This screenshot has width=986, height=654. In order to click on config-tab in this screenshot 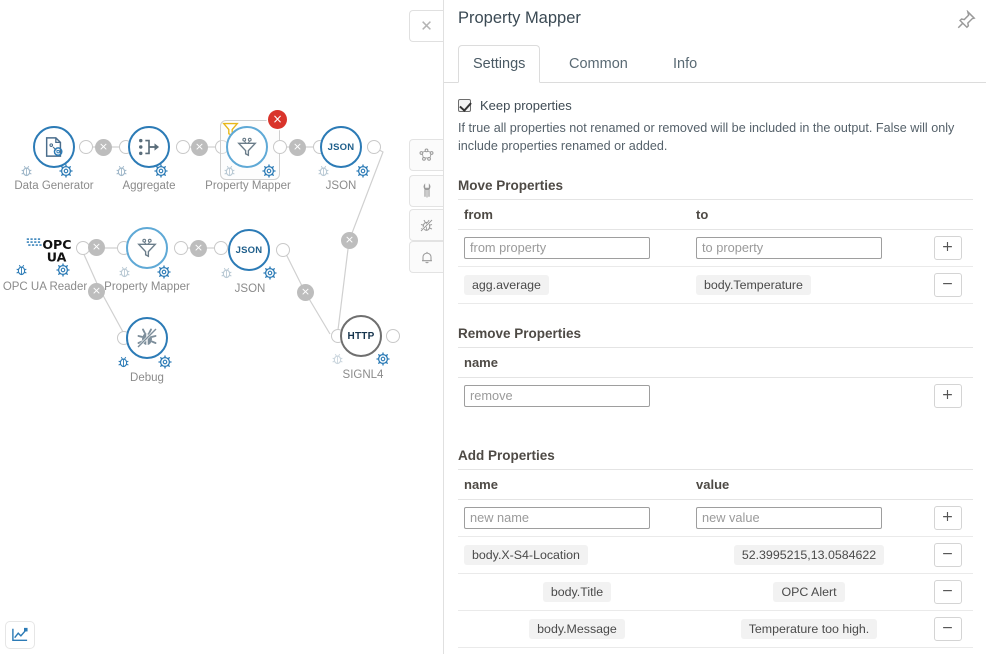, I will do `click(426, 191)`.